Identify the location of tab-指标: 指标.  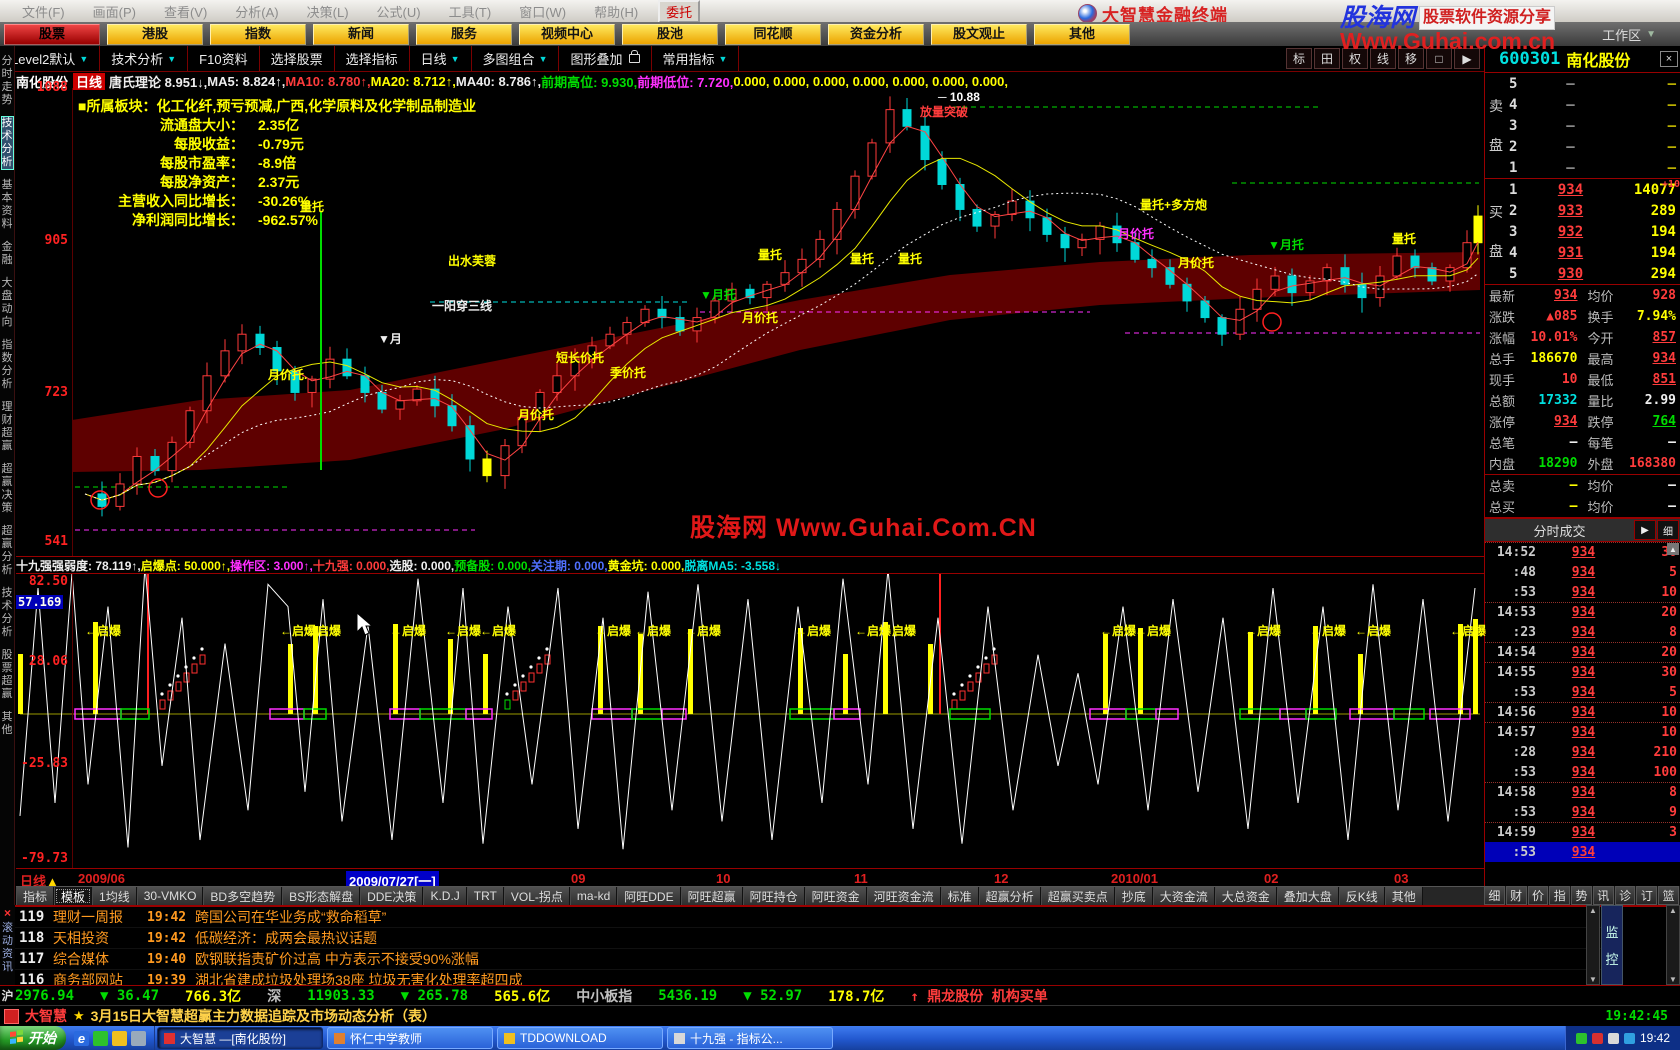
(35, 896).